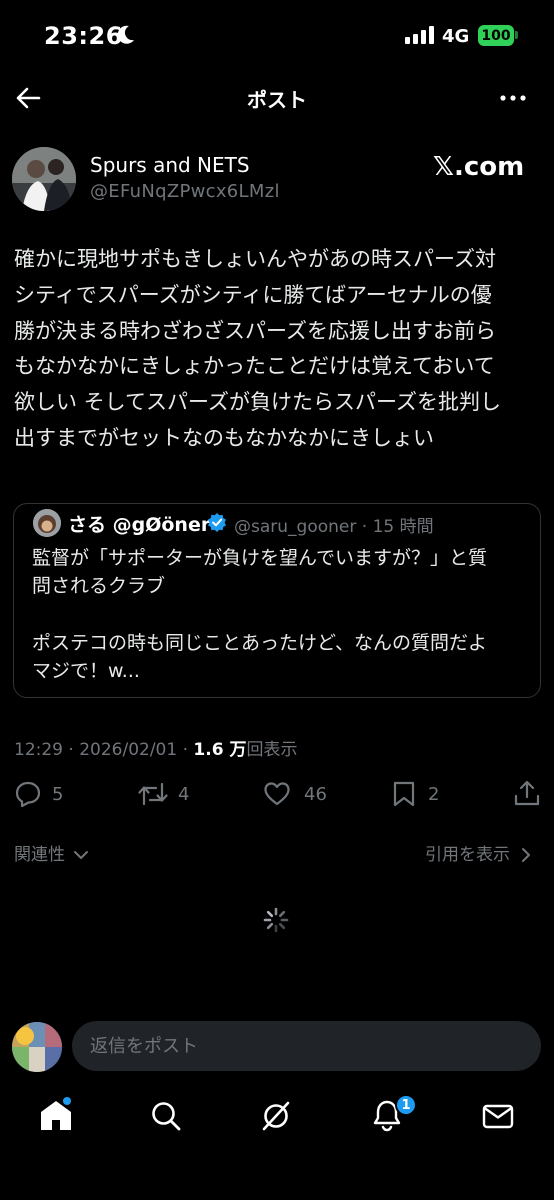 Image resolution: width=554 pixels, height=1200 pixels. Describe the element at coordinates (28, 794) in the screenshot. I see `reply-icon` at that location.